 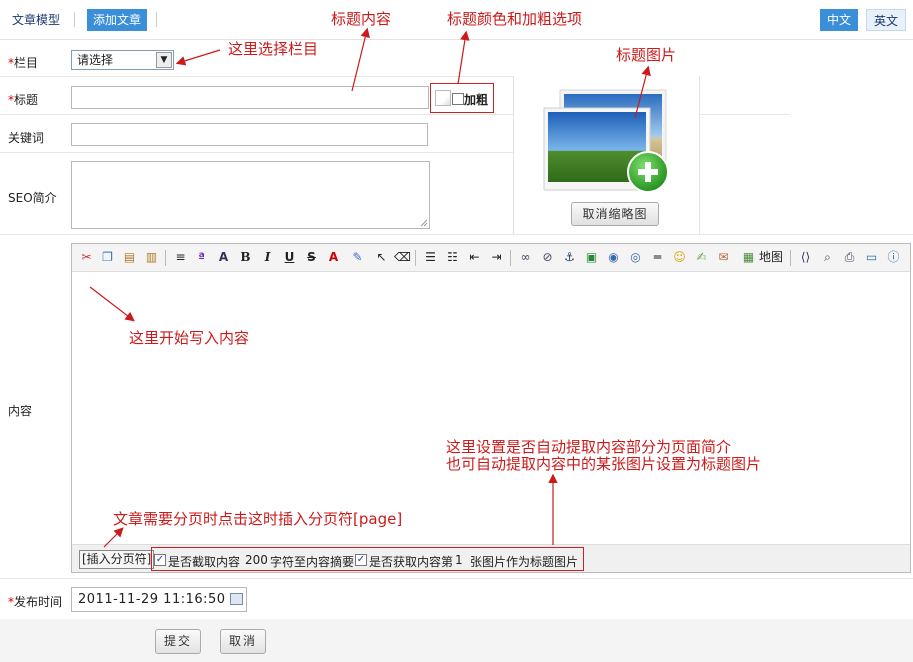 I want to click on calendar-icon, so click(x=236, y=599).